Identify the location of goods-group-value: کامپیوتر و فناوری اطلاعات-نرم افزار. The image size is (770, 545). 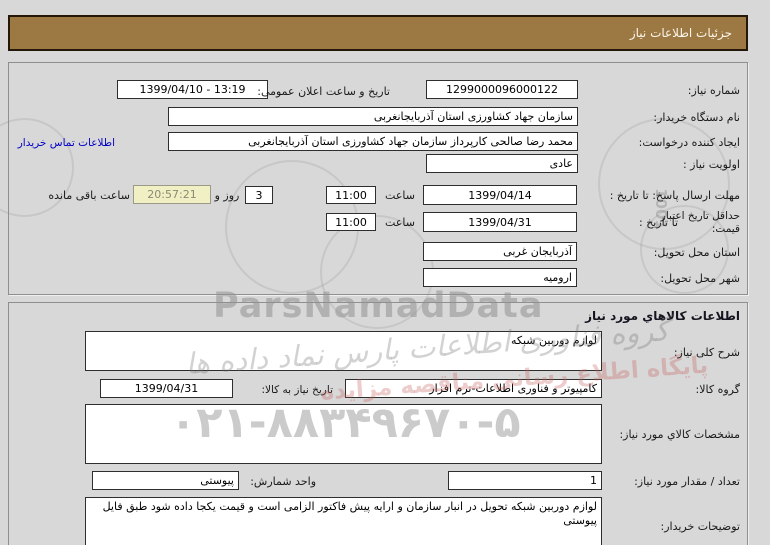
(513, 388).